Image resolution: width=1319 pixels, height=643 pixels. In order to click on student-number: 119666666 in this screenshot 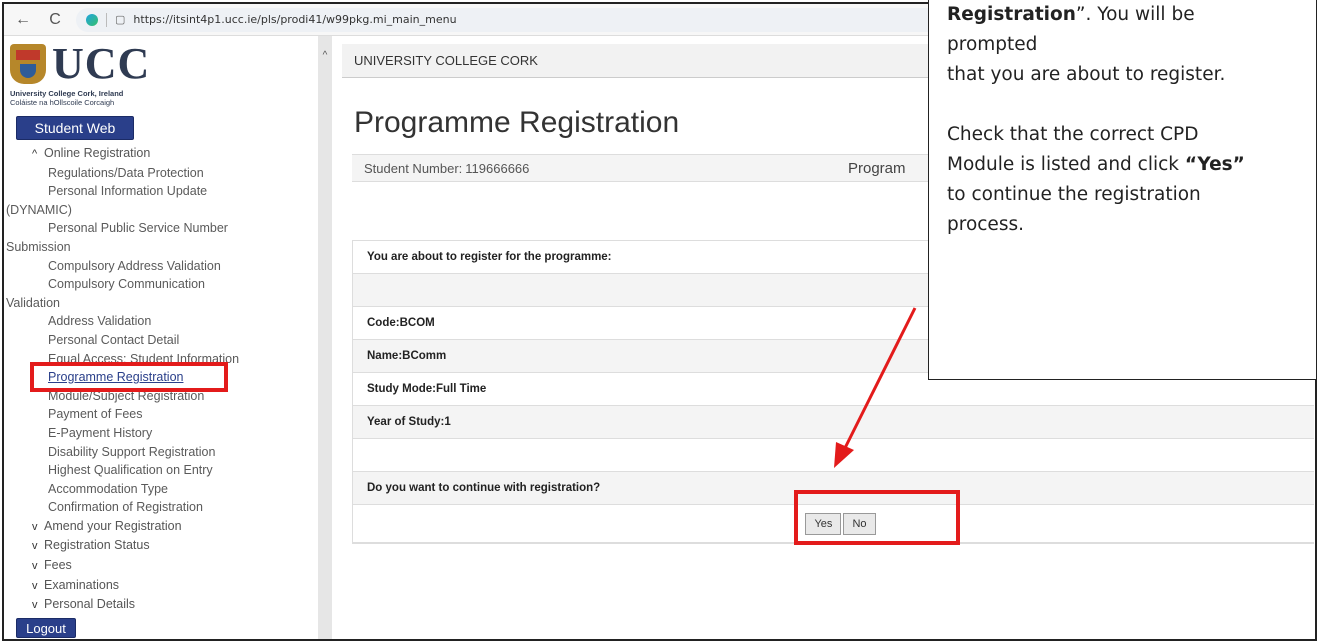, I will do `click(497, 168)`.